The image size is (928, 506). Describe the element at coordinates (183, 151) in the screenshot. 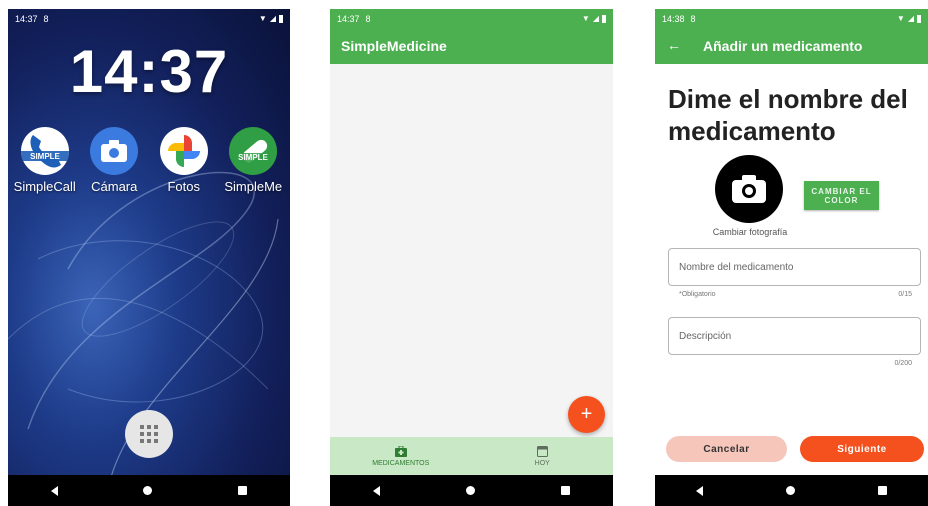

I see `photos-pinwheel-icon` at that location.